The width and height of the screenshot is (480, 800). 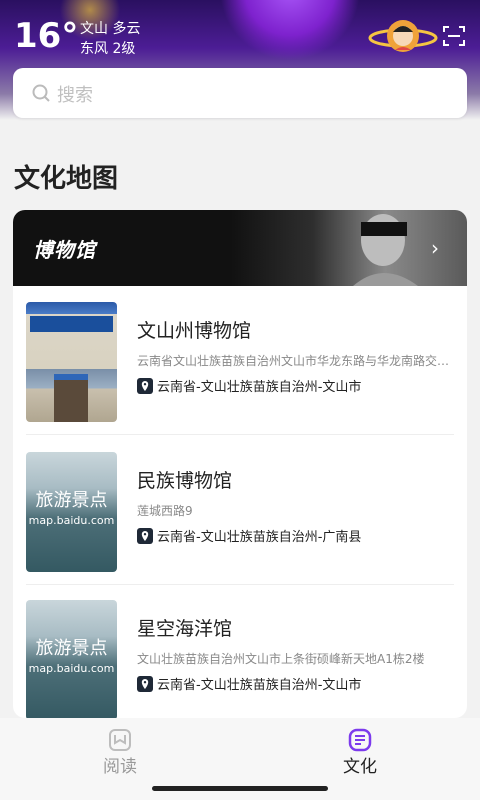 What do you see at coordinates (46, 36) in the screenshot?
I see `temperature: 16°` at bounding box center [46, 36].